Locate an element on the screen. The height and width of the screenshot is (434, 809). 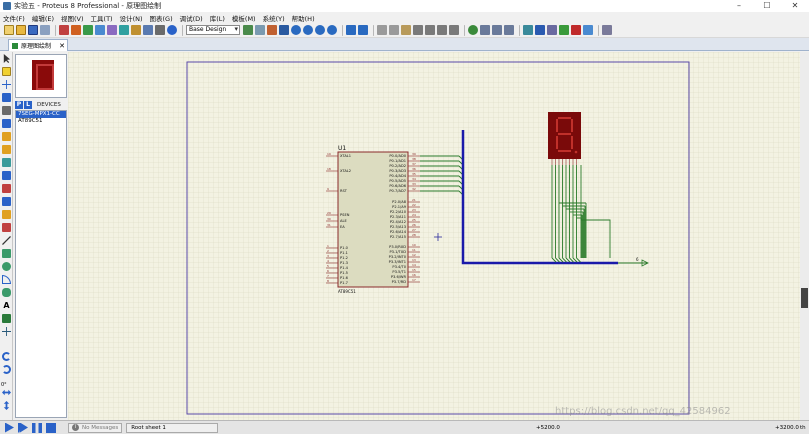
menu-system: 系统(Y) is located at coordinates (274, 18).